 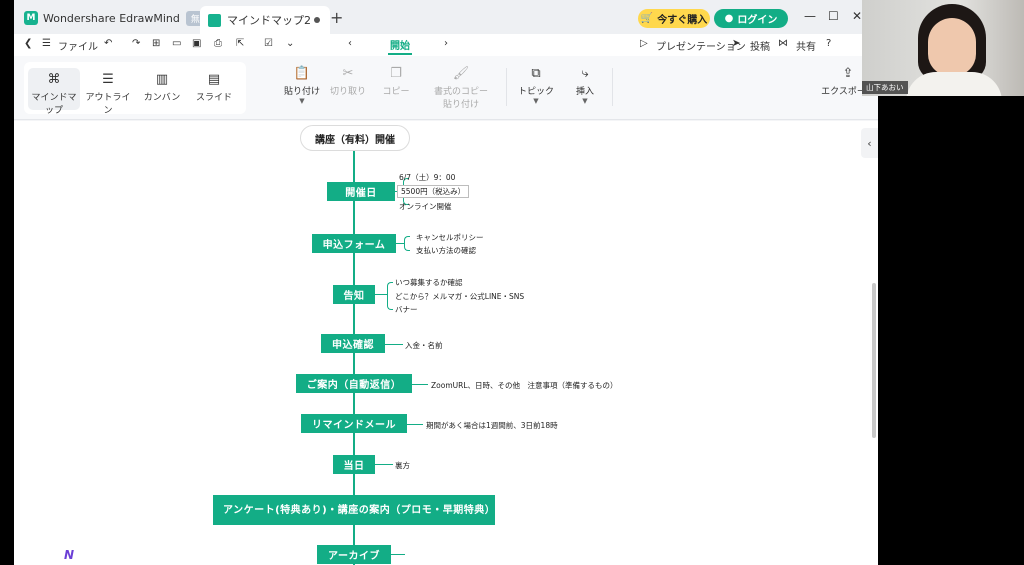 I want to click on kanban-view-icon: ▥, so click(x=162, y=79).